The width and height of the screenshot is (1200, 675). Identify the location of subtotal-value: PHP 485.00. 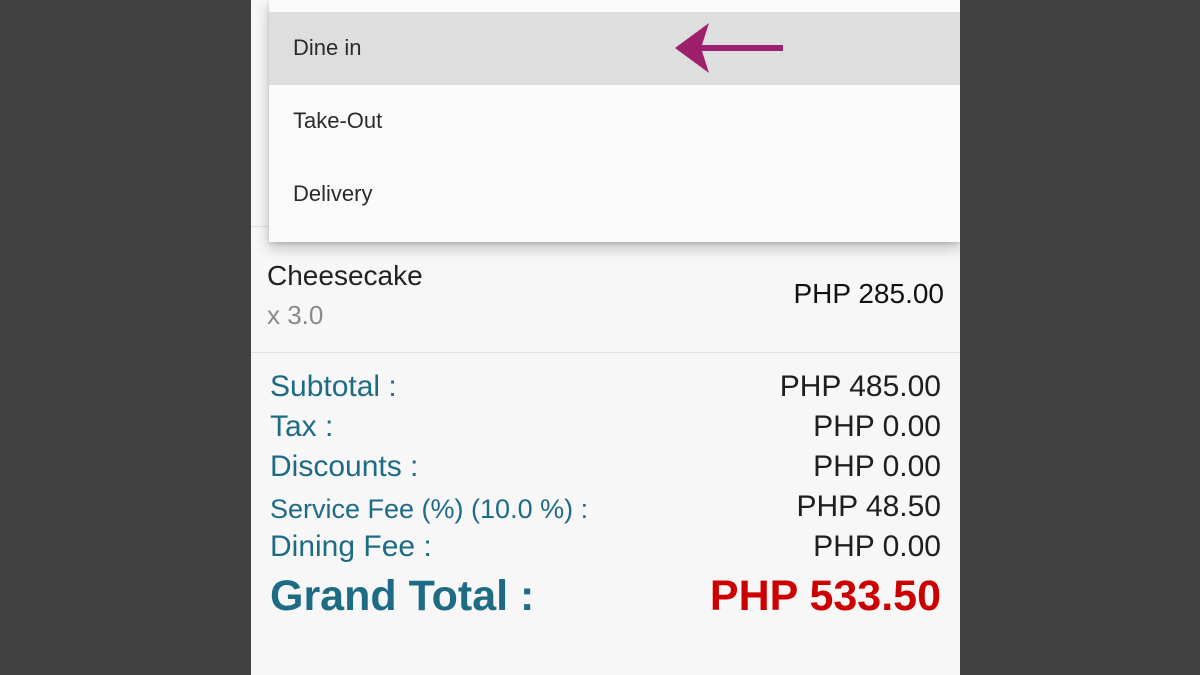
(860, 386).